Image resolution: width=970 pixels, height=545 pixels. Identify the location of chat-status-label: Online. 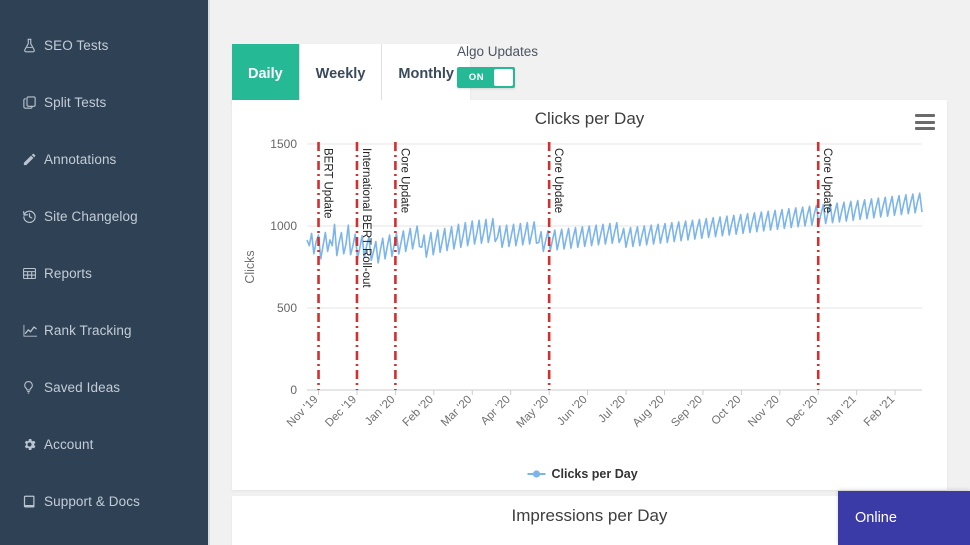
(876, 518).